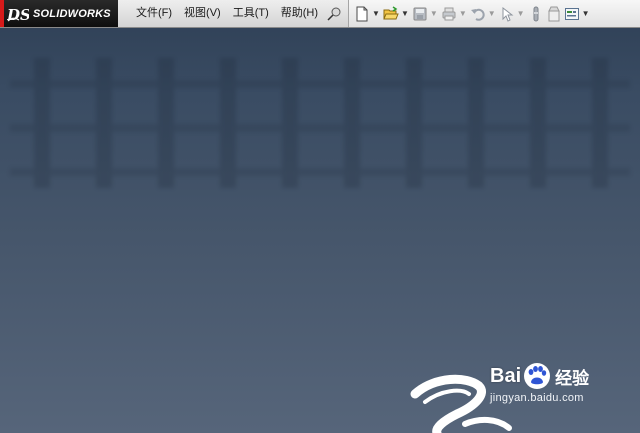 The width and height of the screenshot is (640, 433). I want to click on undo-button, so click(478, 14).